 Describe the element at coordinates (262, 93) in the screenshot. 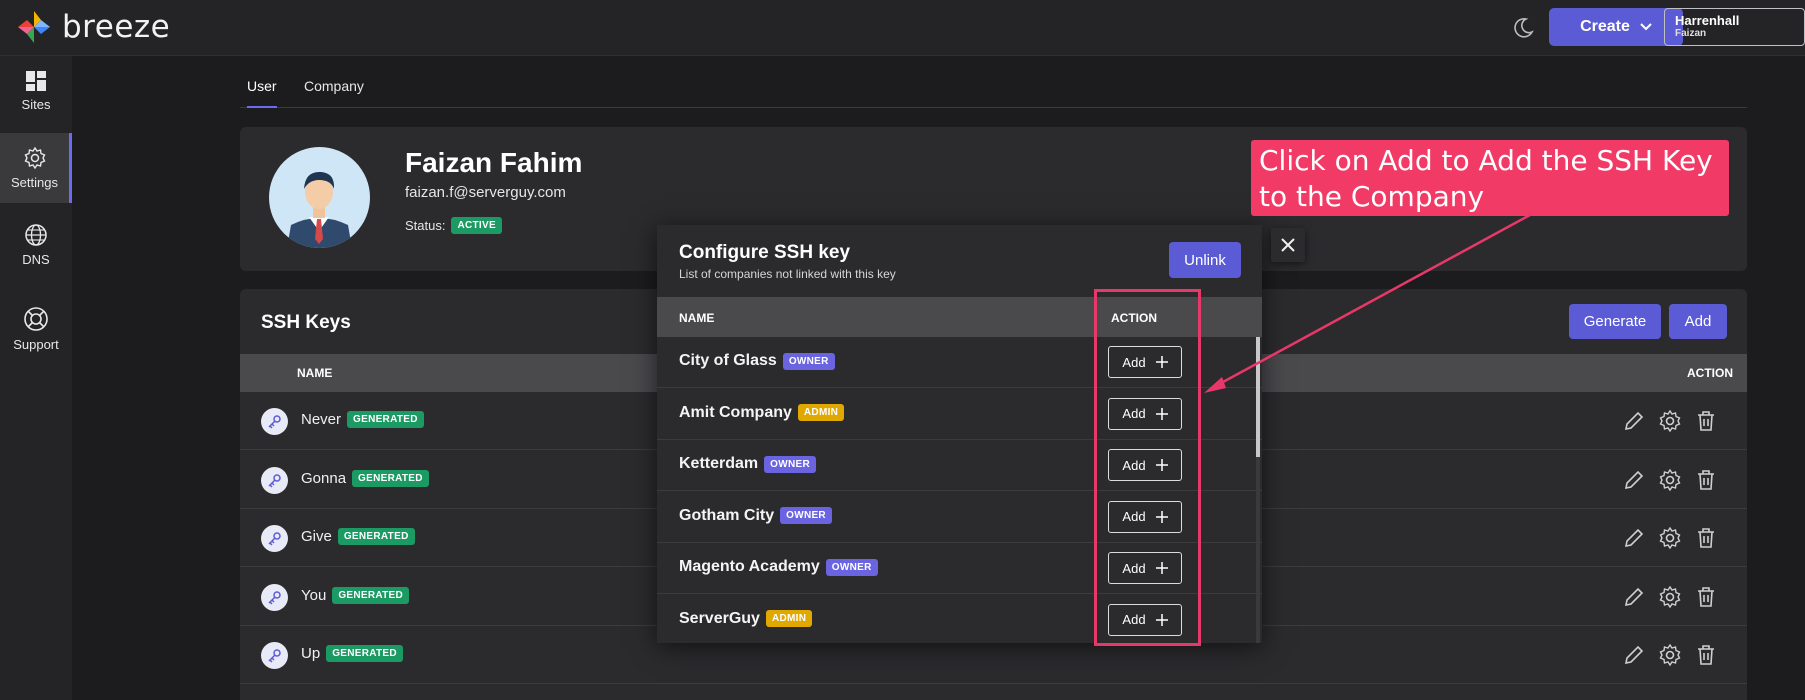

I see `tab-user: User` at that location.